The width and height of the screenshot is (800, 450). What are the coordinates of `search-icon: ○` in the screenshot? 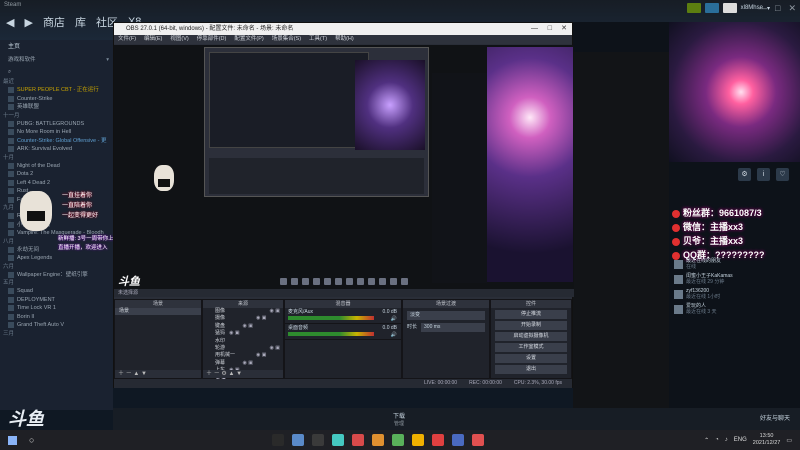 It's located at (31, 440).